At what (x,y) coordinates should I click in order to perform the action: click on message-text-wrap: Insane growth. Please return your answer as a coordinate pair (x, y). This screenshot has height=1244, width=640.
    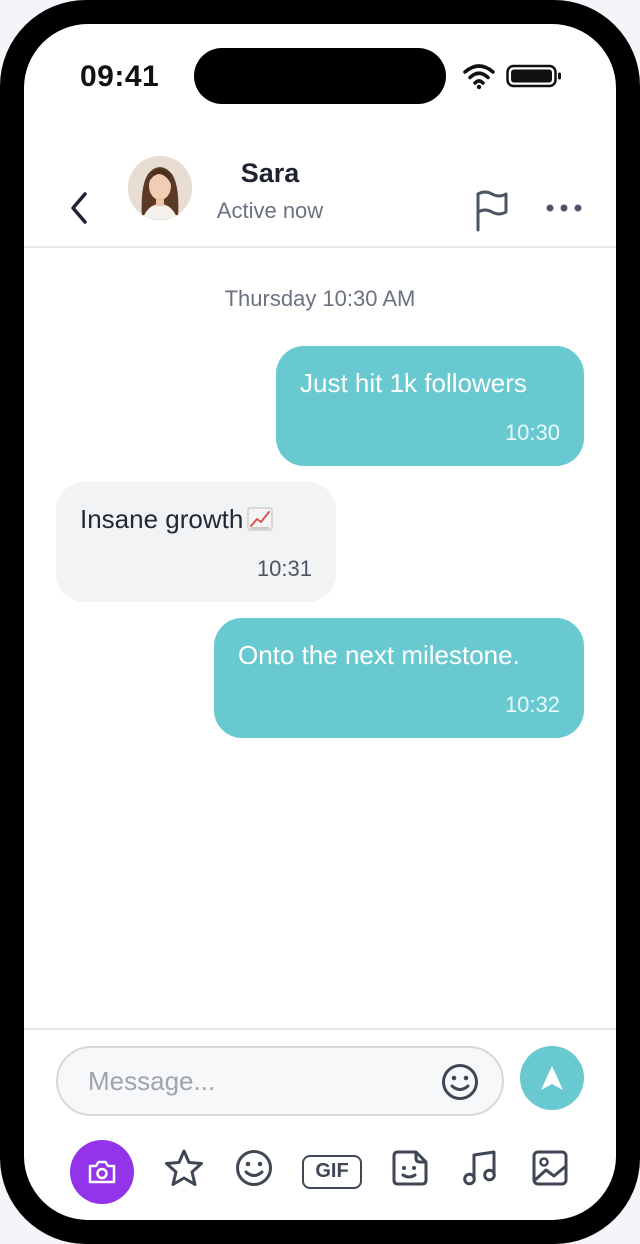
    Looking at the image, I should click on (176, 519).